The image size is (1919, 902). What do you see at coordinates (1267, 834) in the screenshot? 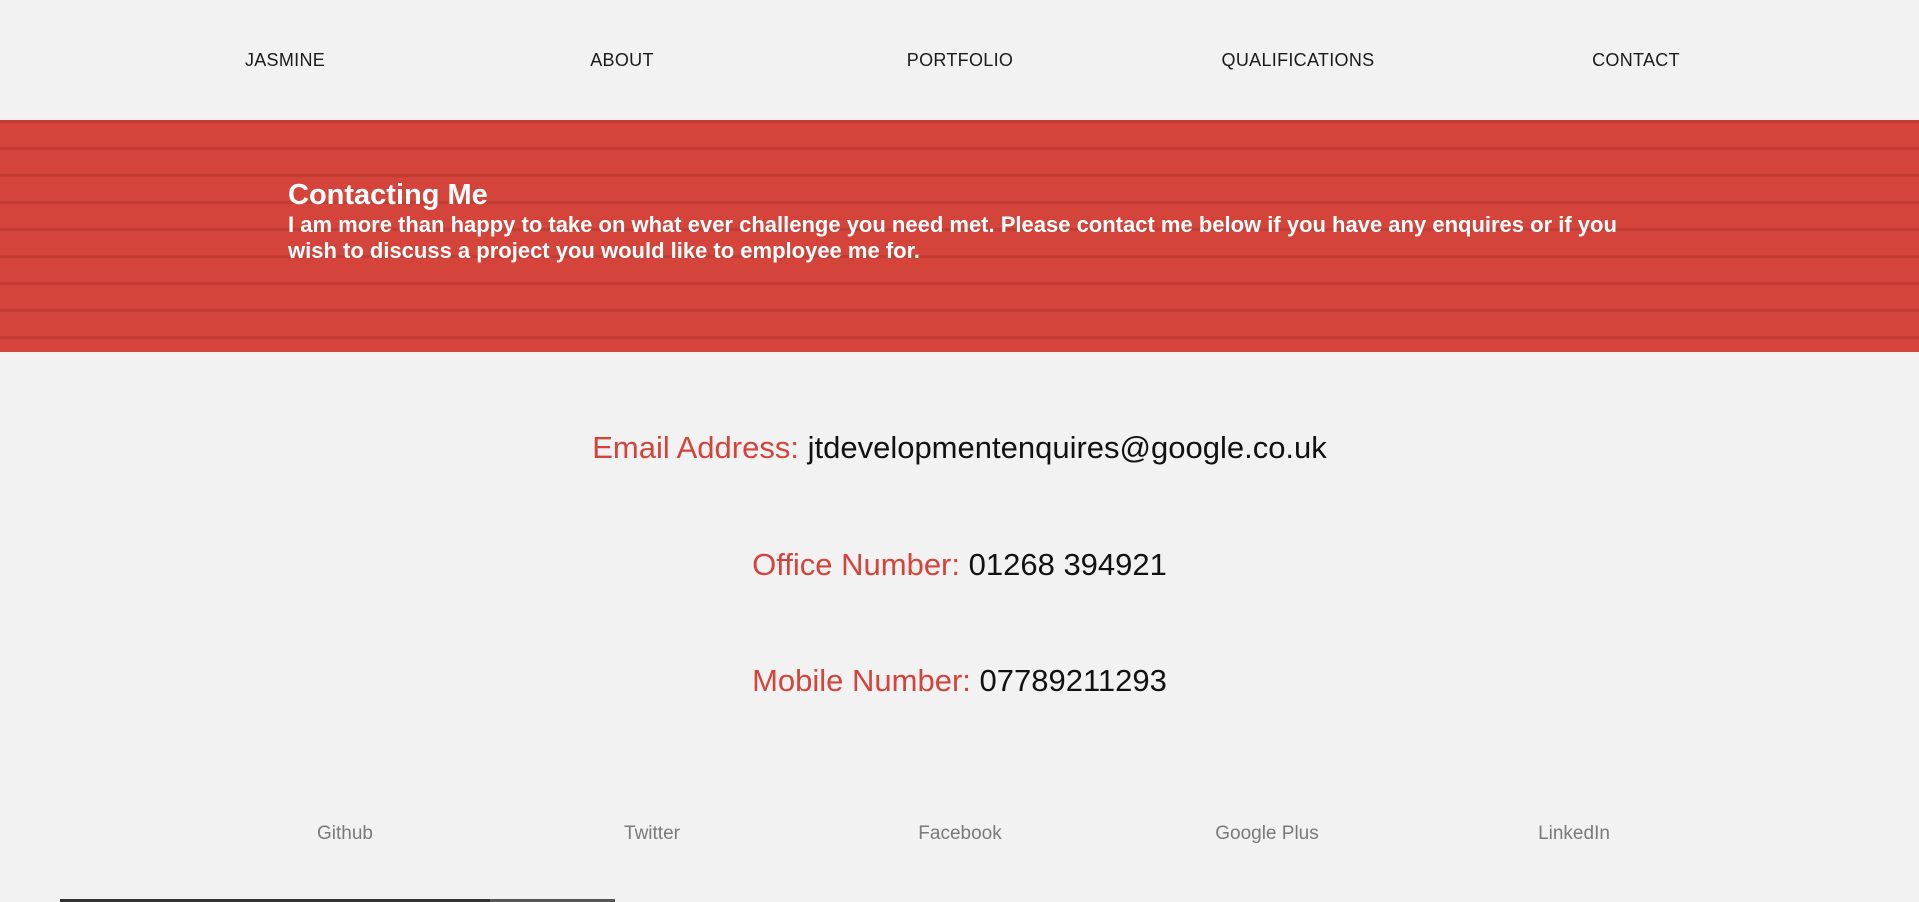
I see `social-link-google-plus: Google Plus` at bounding box center [1267, 834].